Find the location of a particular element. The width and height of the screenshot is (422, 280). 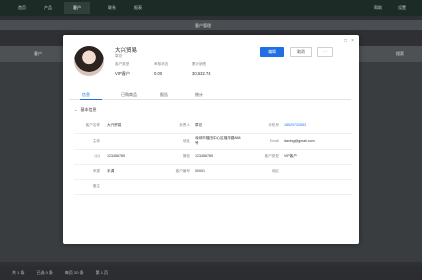

toolbar-label: 客户 is located at coordinates (38, 53).